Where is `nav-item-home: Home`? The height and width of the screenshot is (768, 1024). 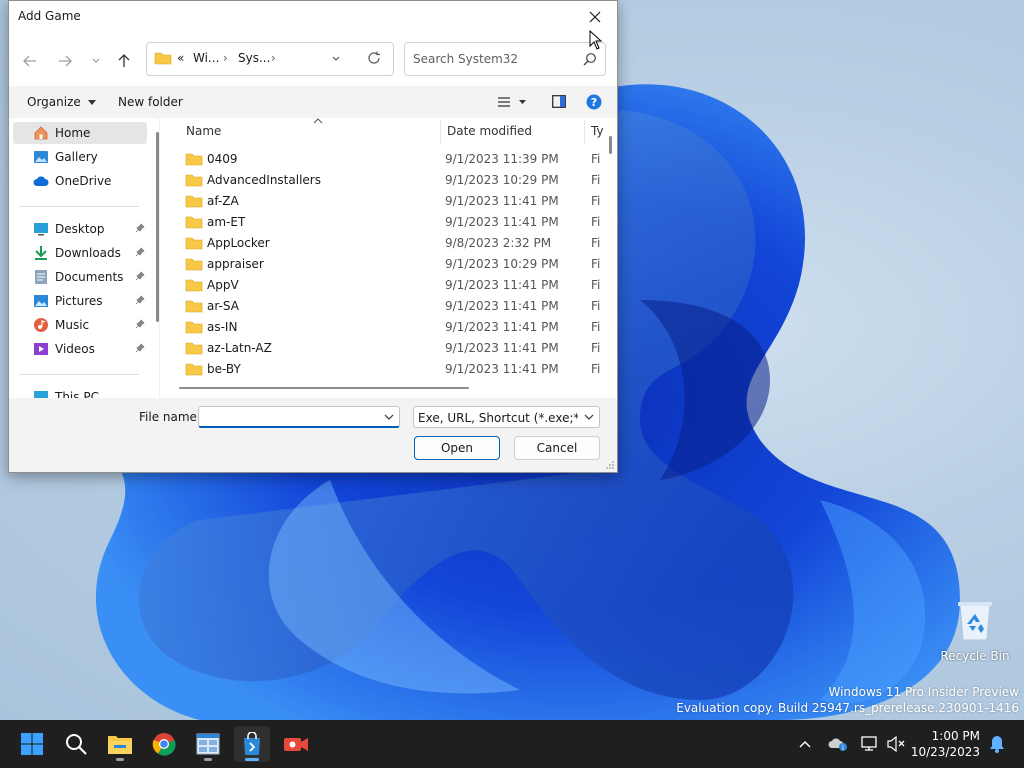
nav-item-home: Home is located at coordinates (80, 133).